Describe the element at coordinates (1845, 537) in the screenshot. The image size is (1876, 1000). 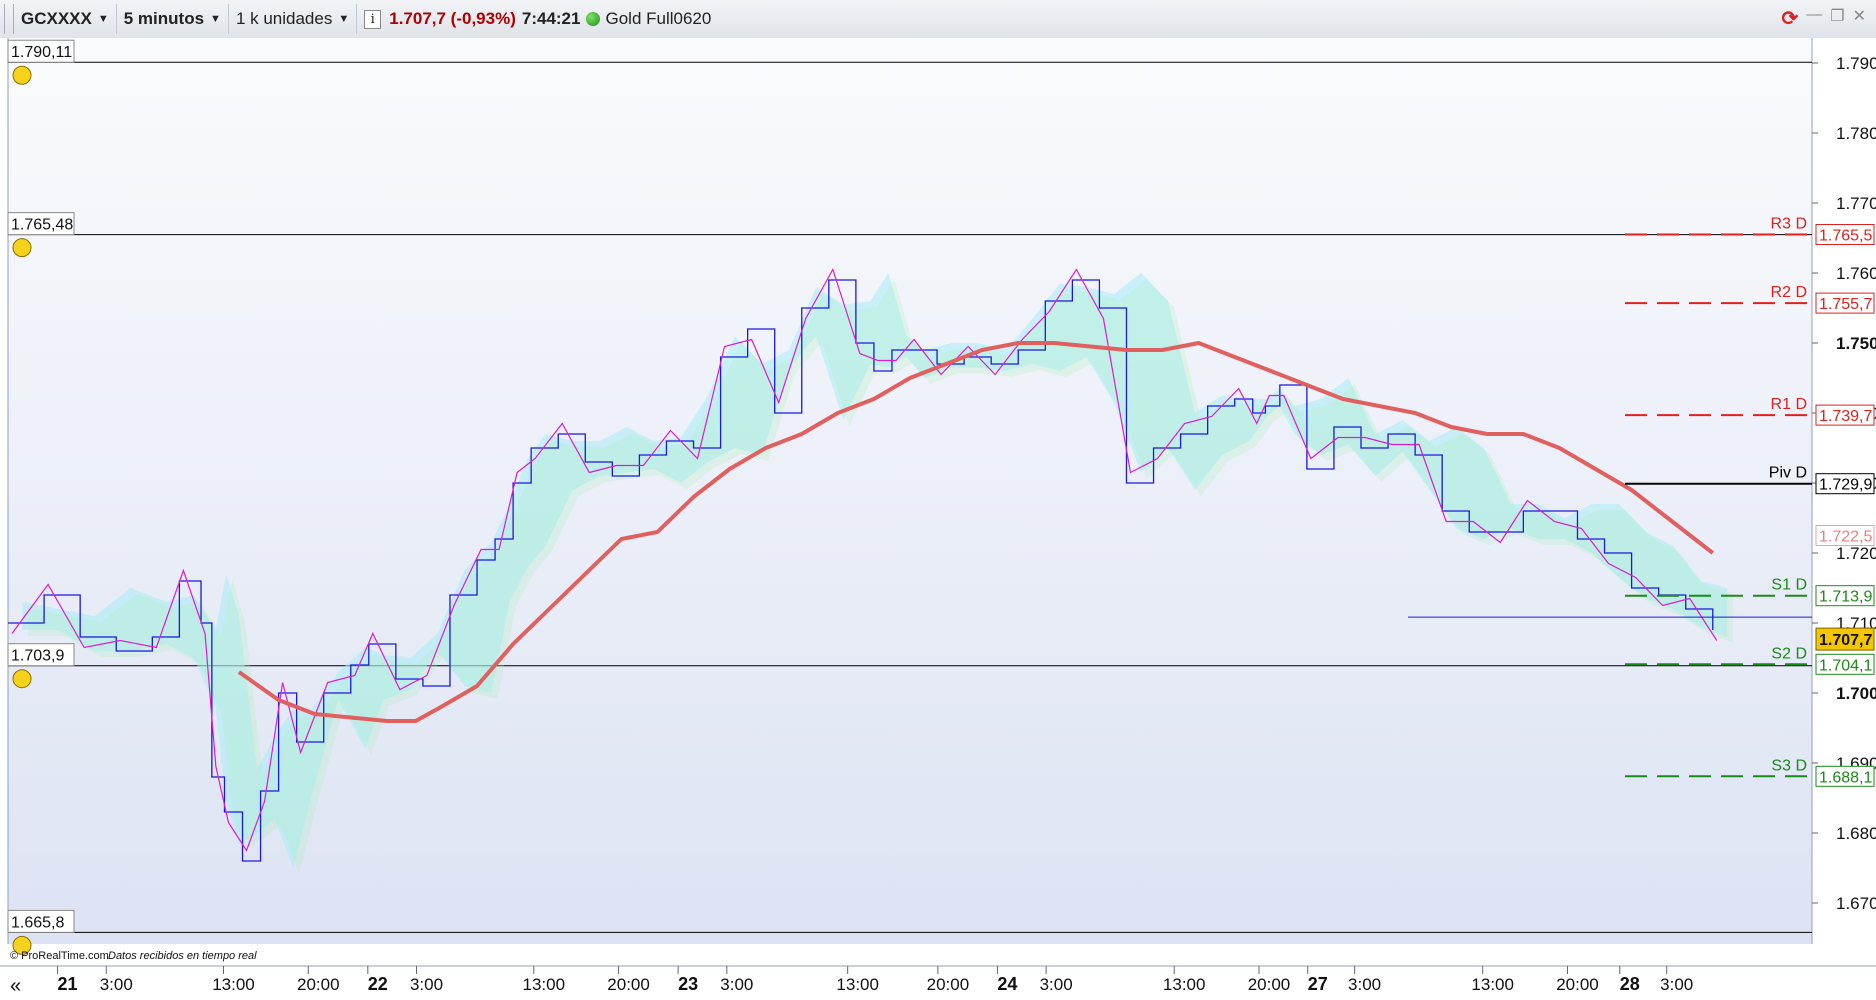
I see `extra-price-label: 1.722,5` at that location.